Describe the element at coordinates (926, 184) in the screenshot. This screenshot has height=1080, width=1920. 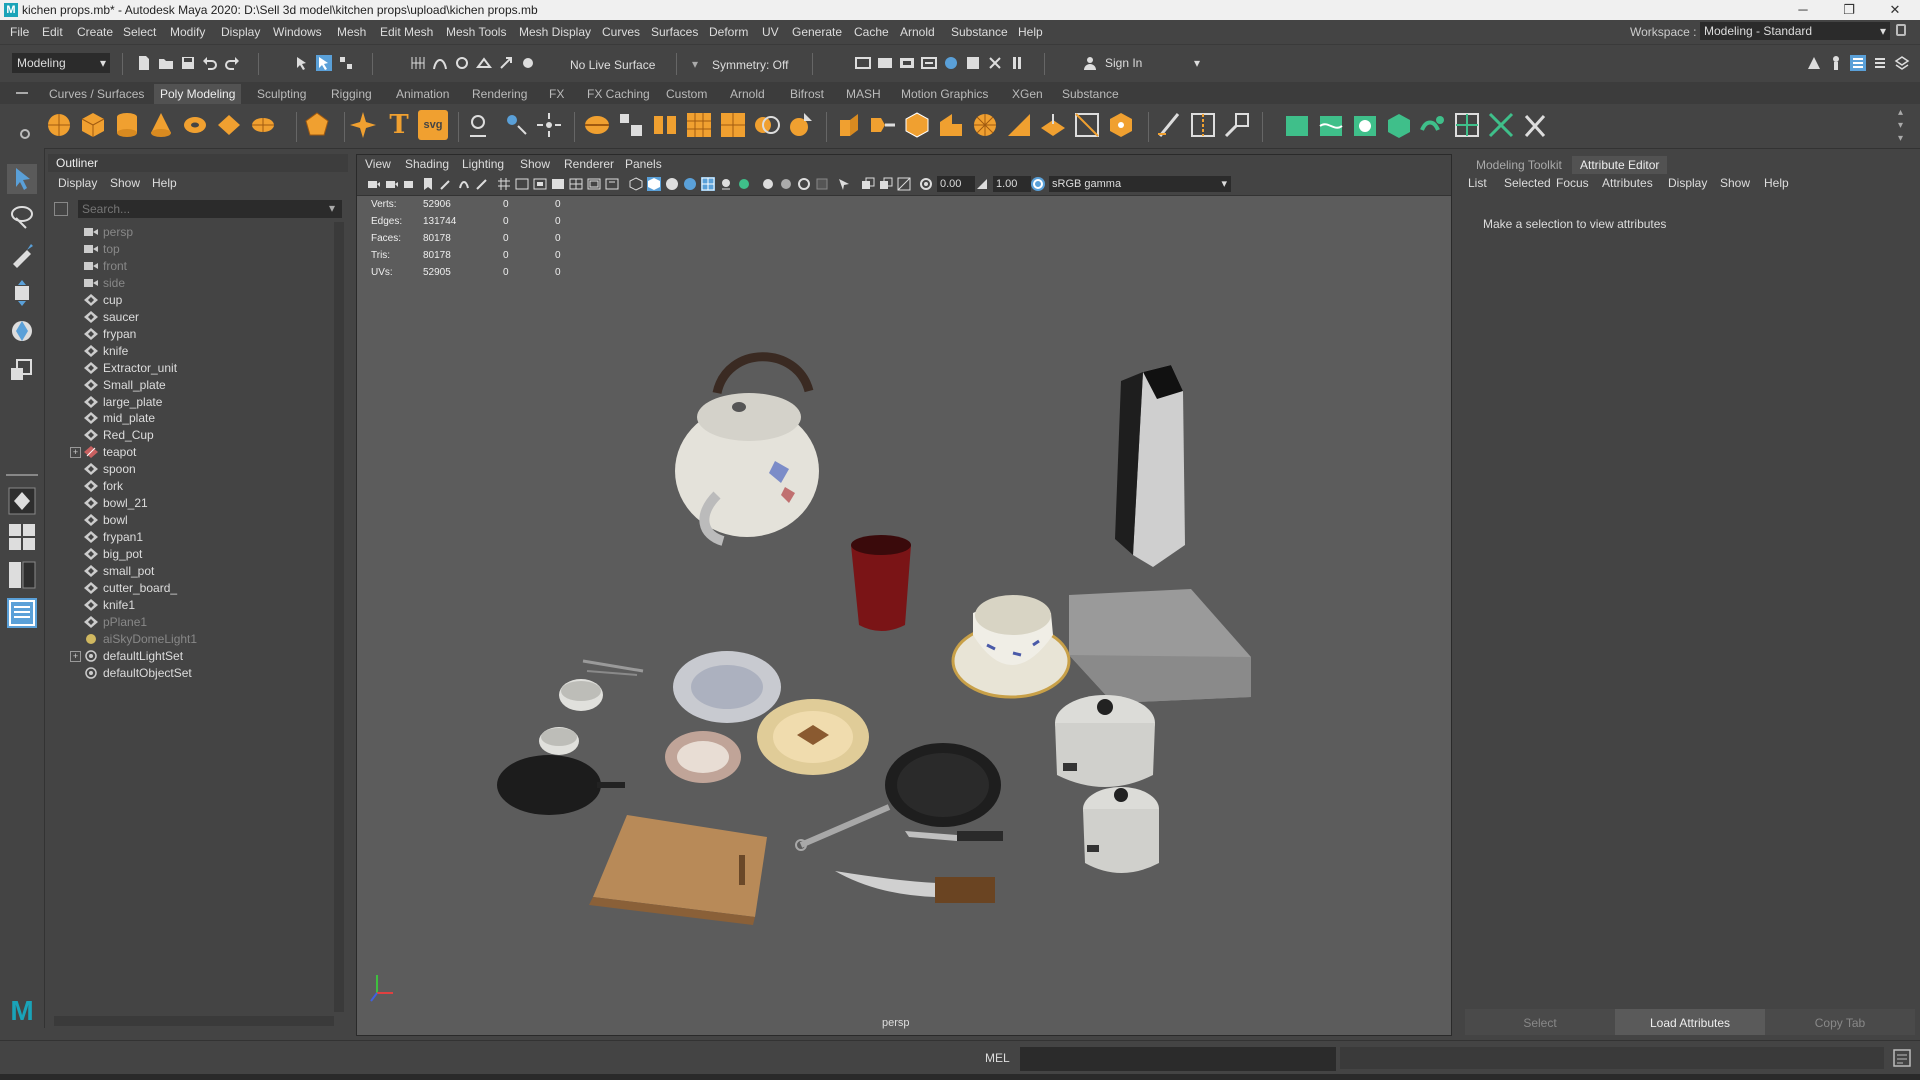
I see `exposure-icon` at that location.